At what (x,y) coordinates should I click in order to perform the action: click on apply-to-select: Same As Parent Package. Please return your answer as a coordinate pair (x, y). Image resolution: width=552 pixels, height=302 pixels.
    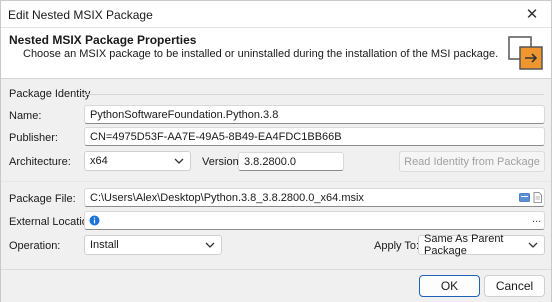
    Looking at the image, I should click on (481, 245).